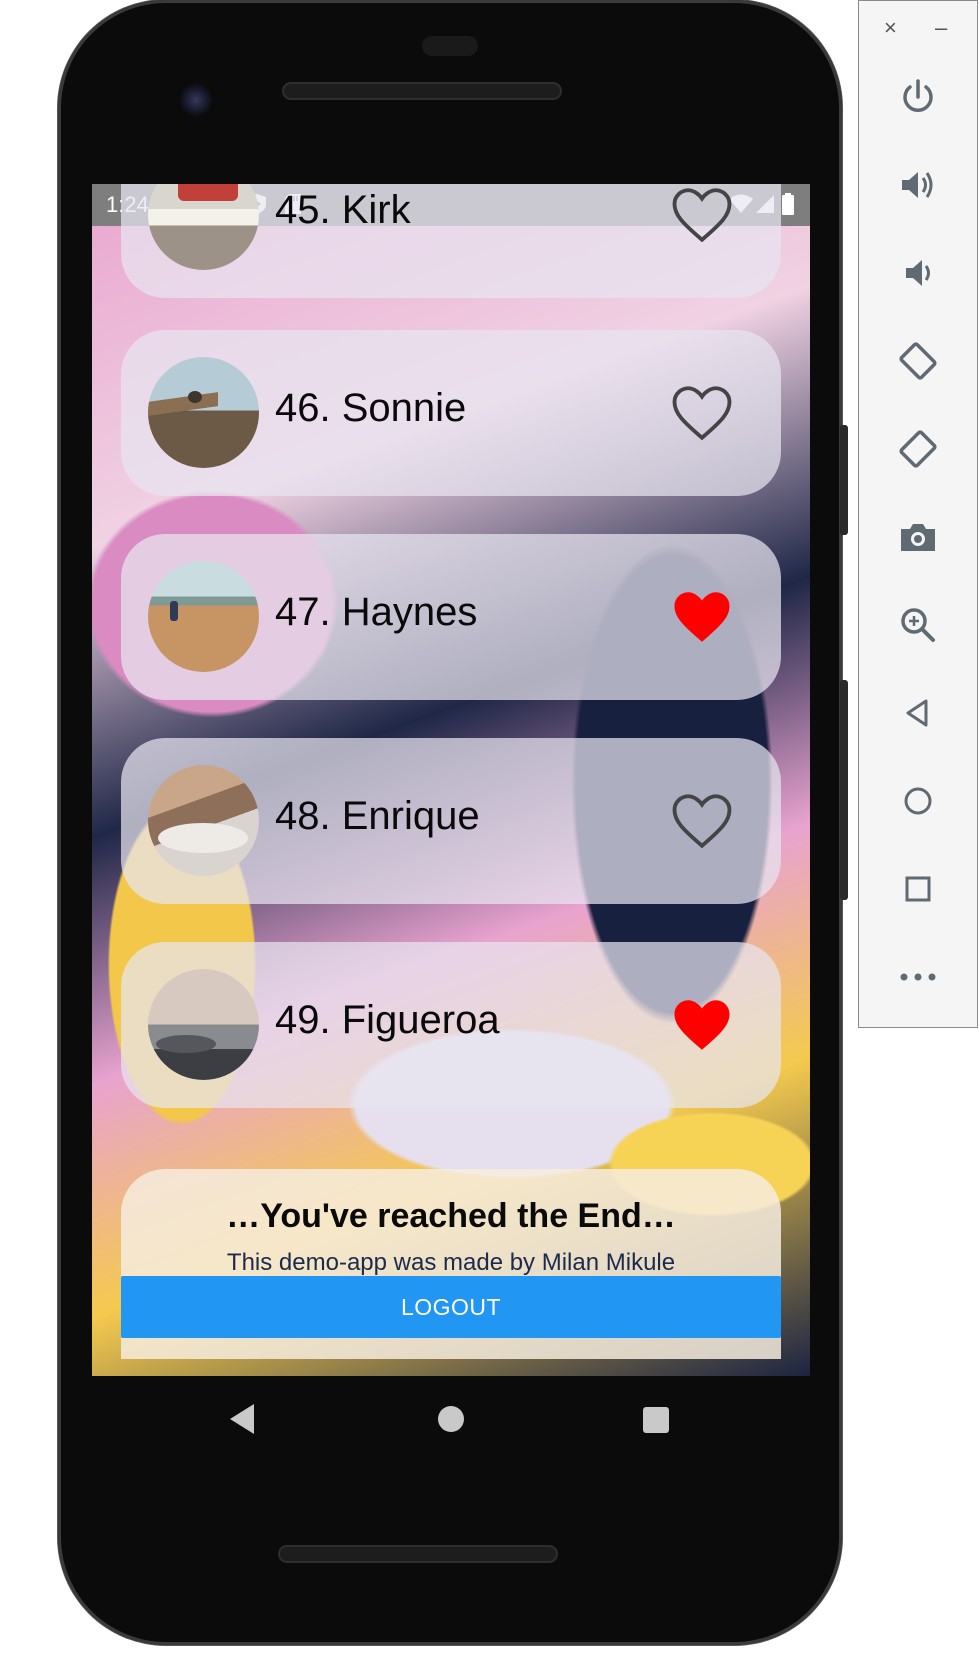  Describe the element at coordinates (242, 1419) in the screenshot. I see `nav-back-icon` at that location.